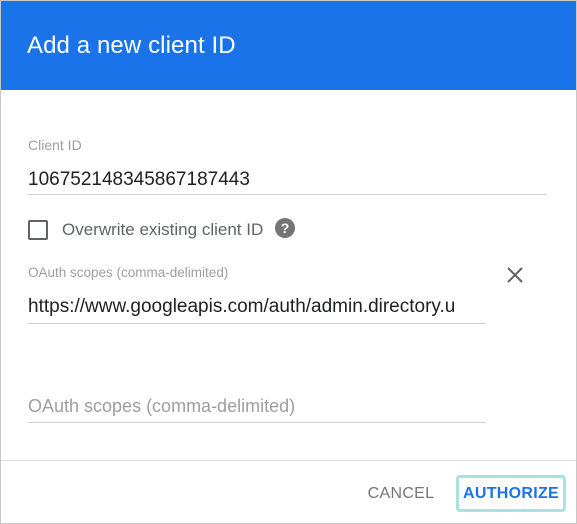 The height and width of the screenshot is (524, 577). I want to click on oauth-scopes-label: OAuth scopes (comma-delimited), so click(128, 272).